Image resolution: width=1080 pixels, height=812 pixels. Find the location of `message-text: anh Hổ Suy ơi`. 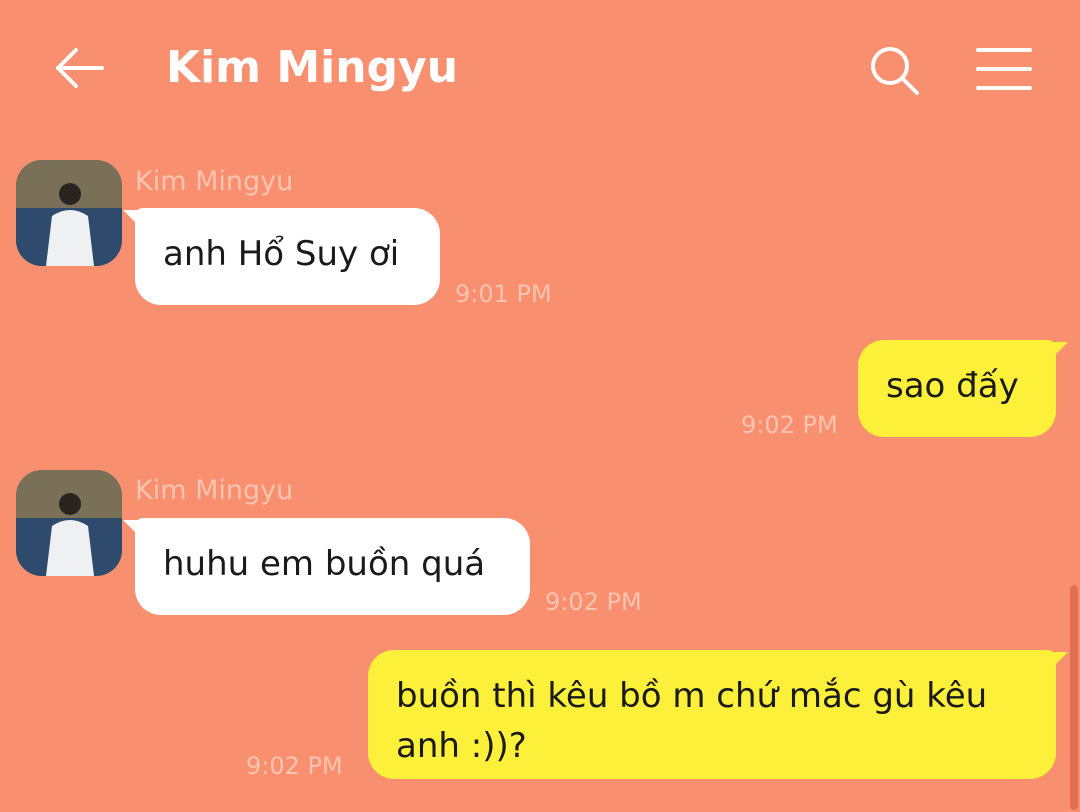

message-text: anh Hổ Suy ơi is located at coordinates (281, 254).